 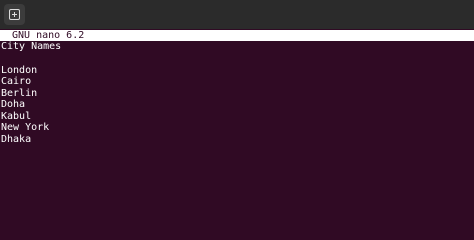 I want to click on new-tab-button, so click(x=14, y=14).